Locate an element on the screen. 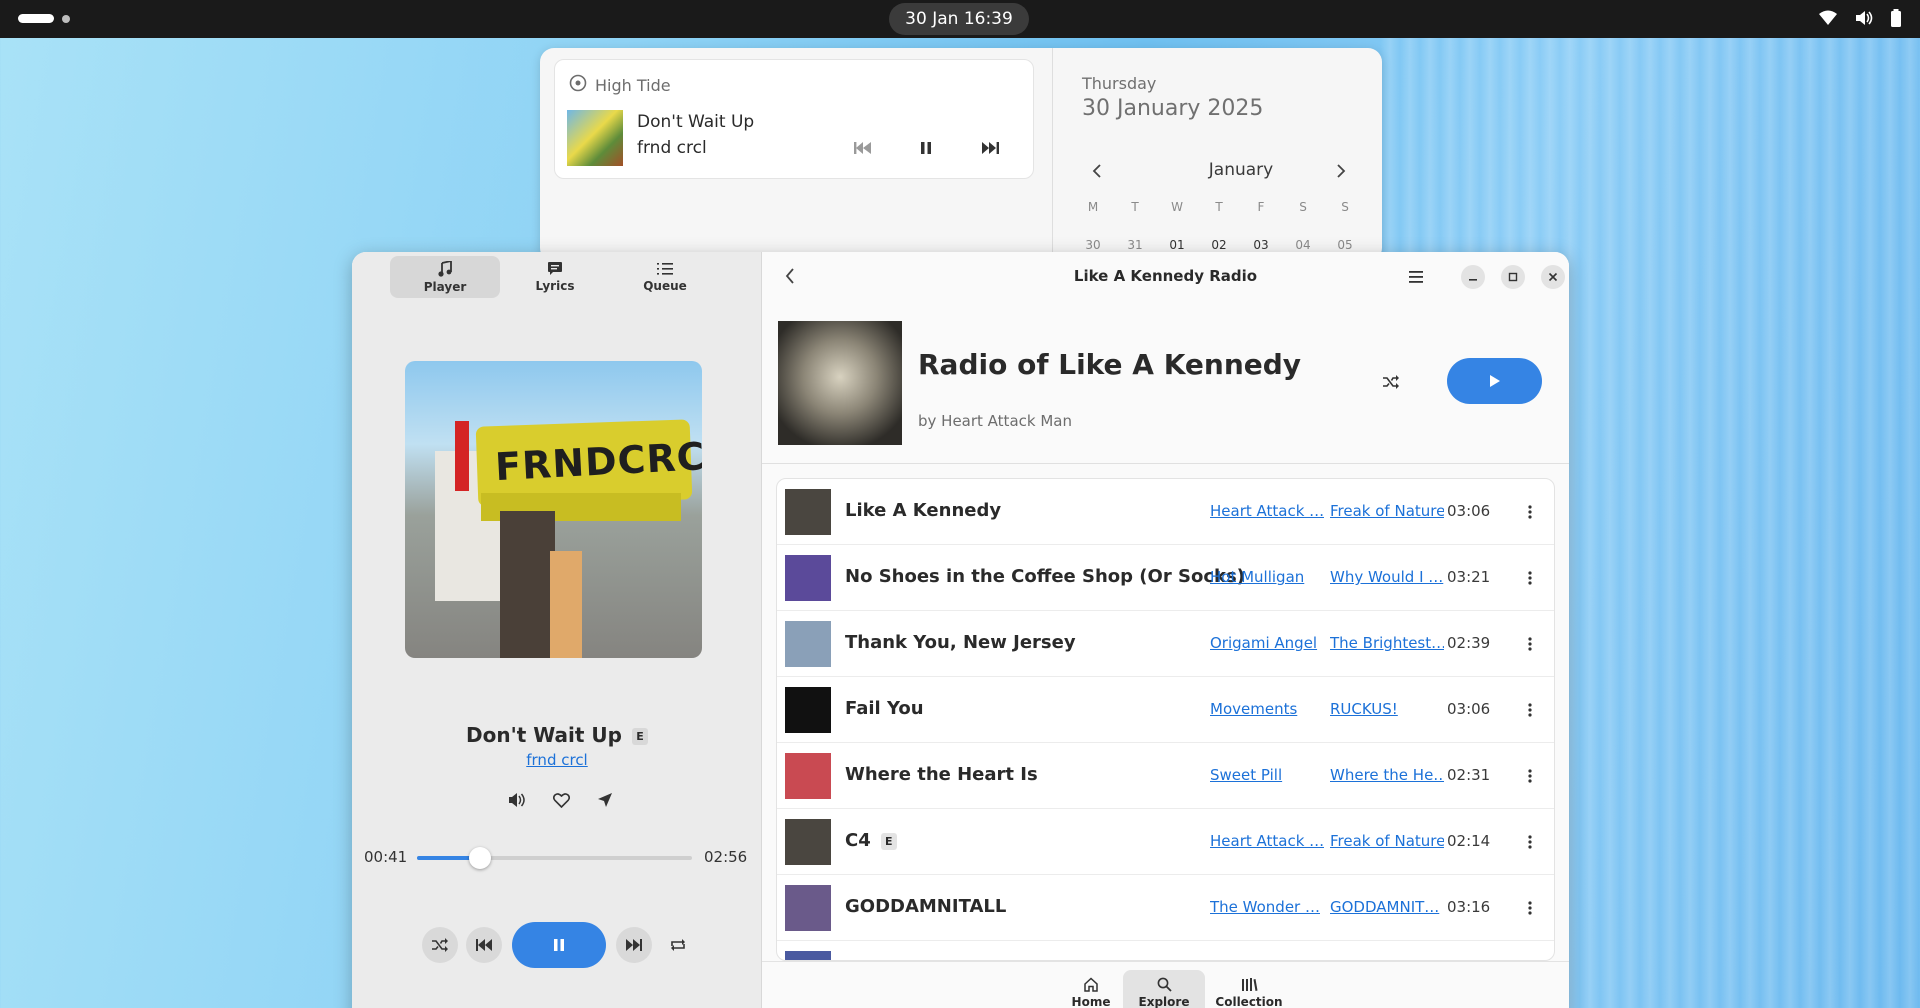 This screenshot has width=1920, height=1008. track-album-link: RUCKUS! is located at coordinates (1387, 709).